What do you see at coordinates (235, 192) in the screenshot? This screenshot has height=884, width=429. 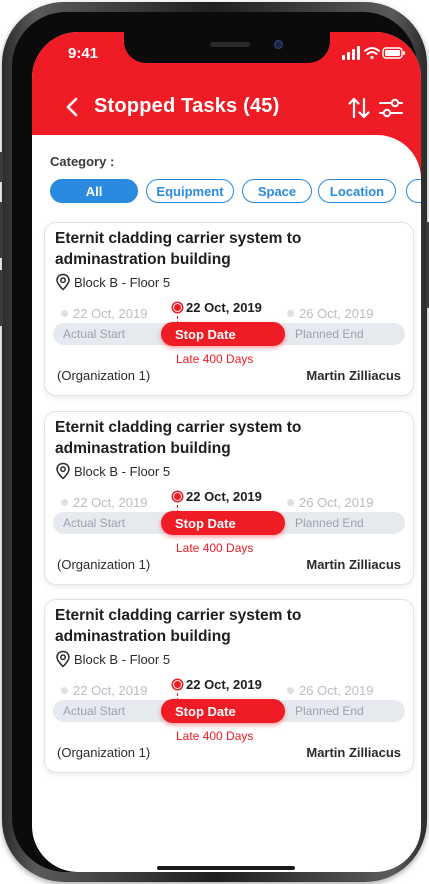 I see `category-chips: All Equipment Space Location` at bounding box center [235, 192].